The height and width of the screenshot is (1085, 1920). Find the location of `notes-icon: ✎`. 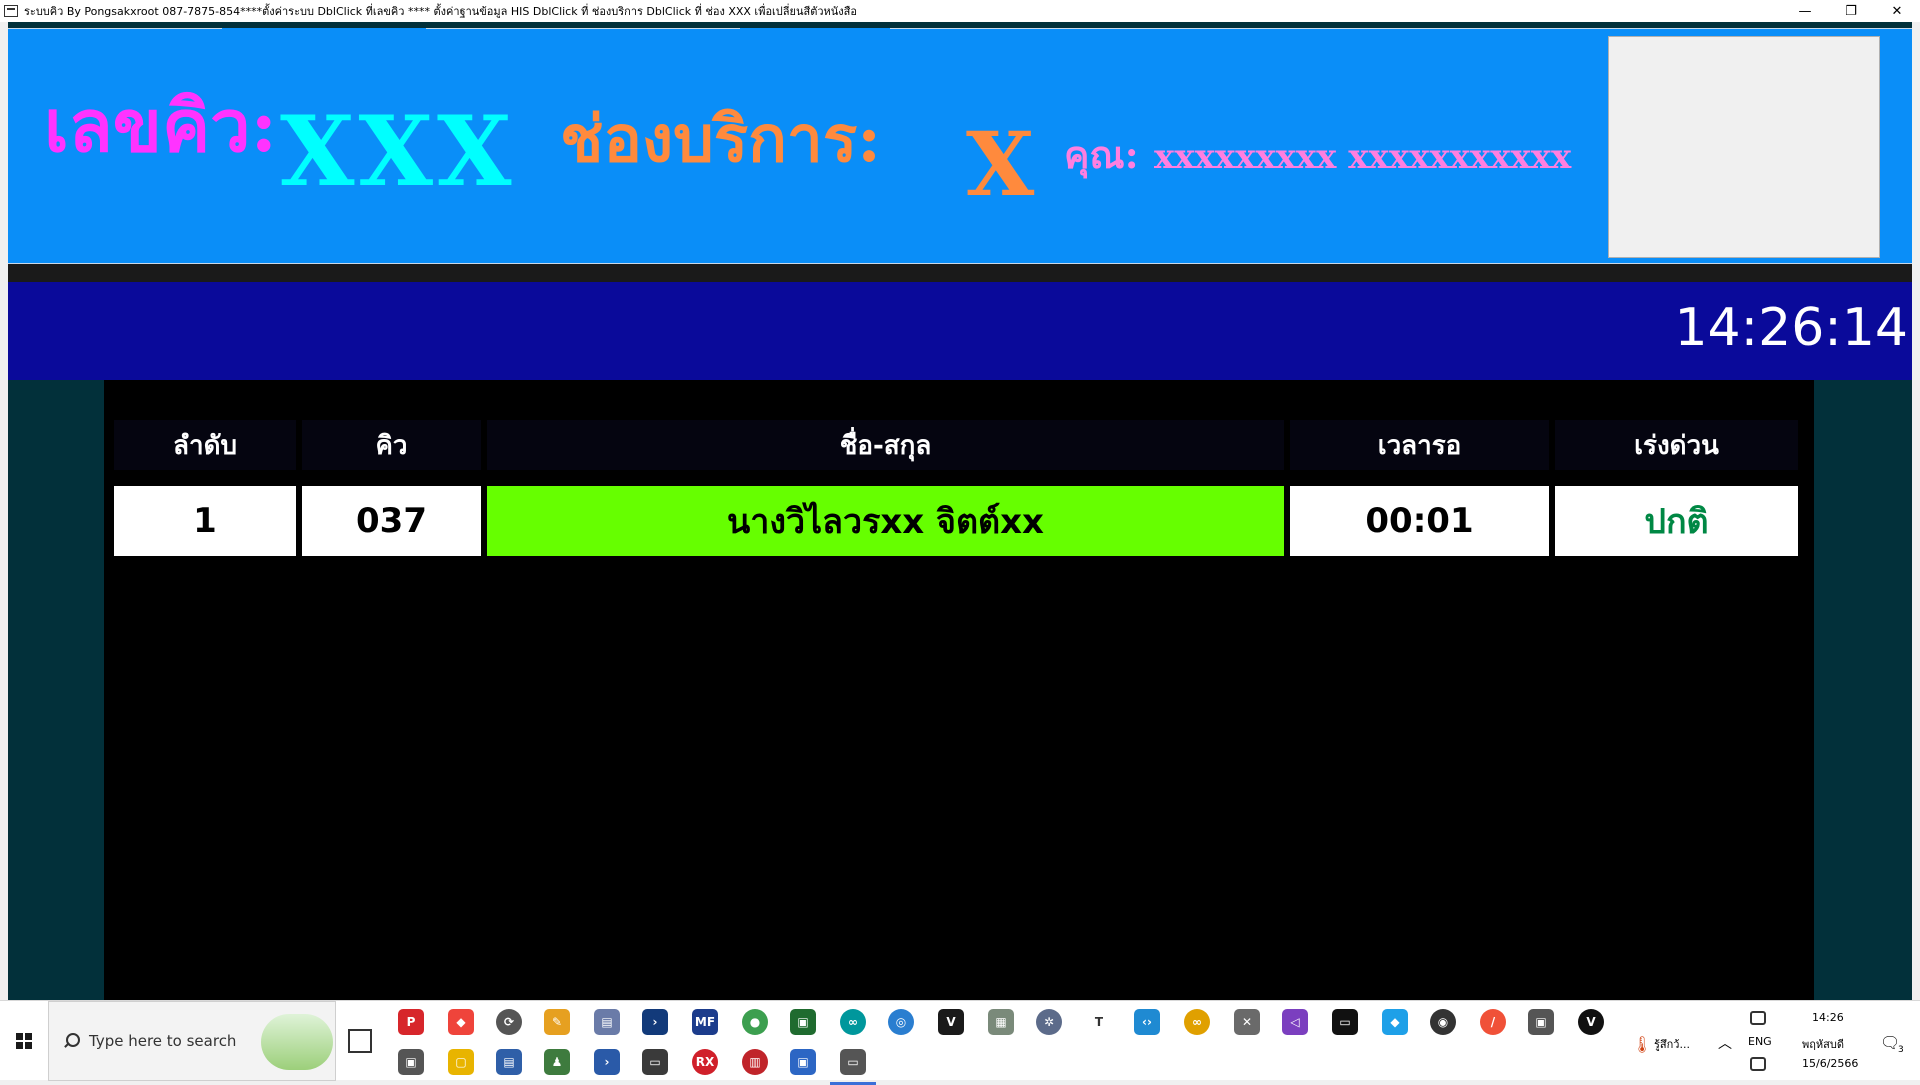

notes-icon: ✎ is located at coordinates (557, 1022).